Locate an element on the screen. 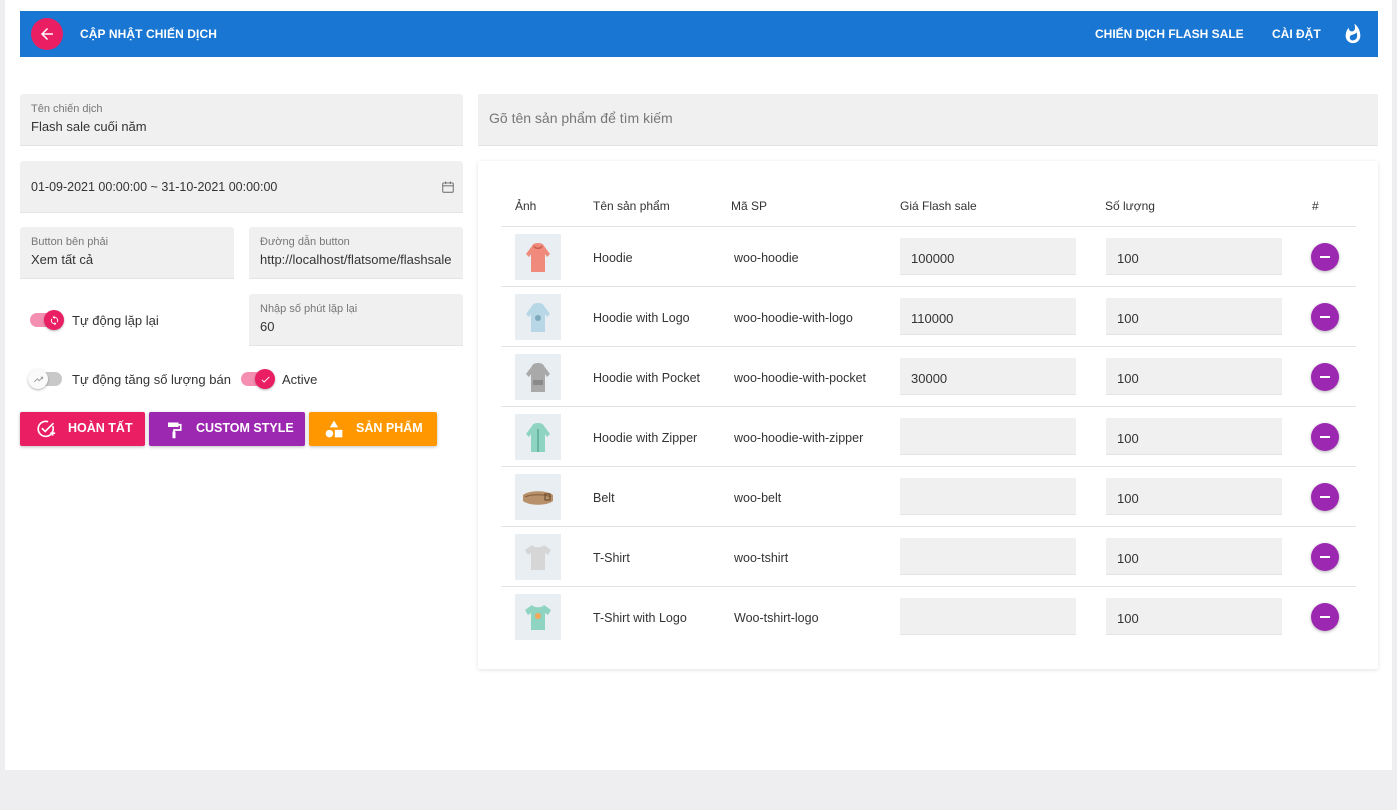 The height and width of the screenshot is (810, 1397). table-row: Hoodie with Logo woo-hoodie-with-logo is located at coordinates (928, 316).